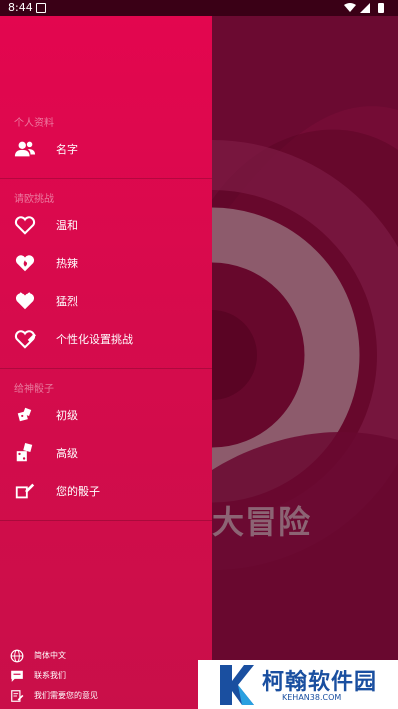  Describe the element at coordinates (67, 149) in the screenshot. I see `menu-item-label: 名字` at that location.